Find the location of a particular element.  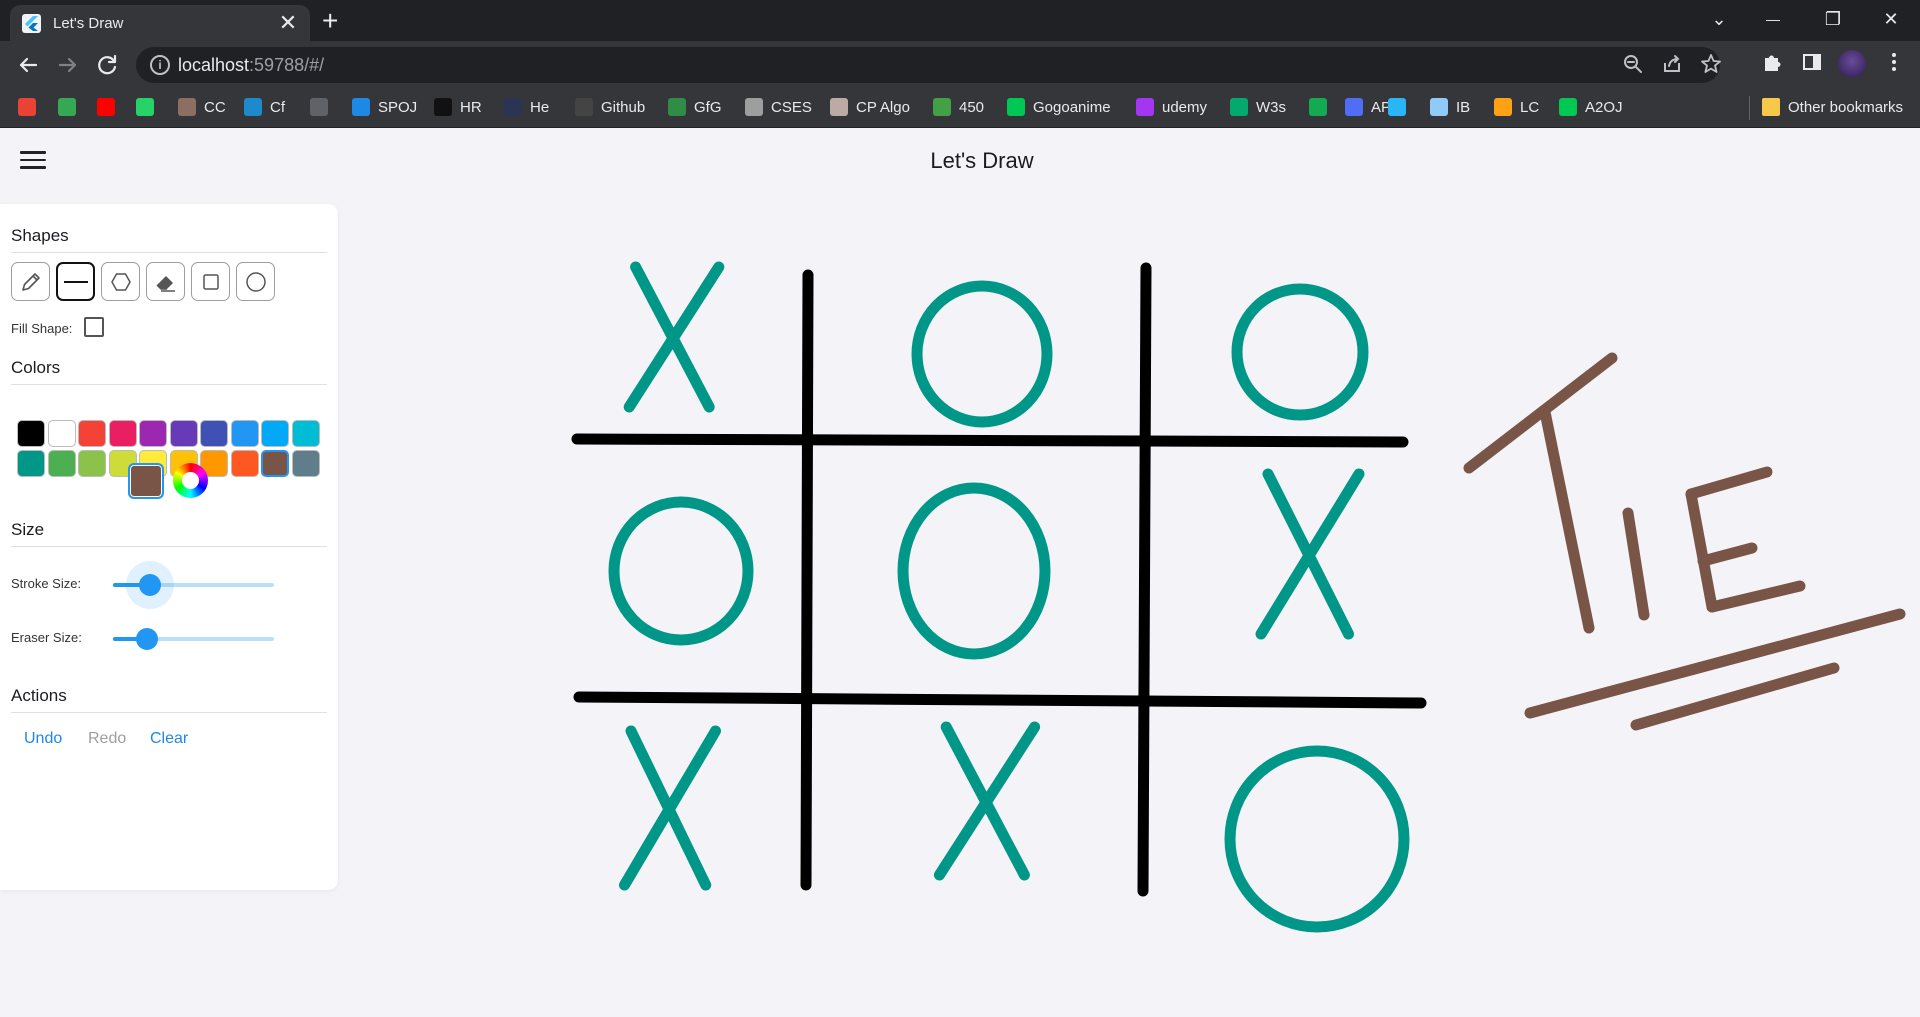

bookmark-github: Github is located at coordinates (610, 107).